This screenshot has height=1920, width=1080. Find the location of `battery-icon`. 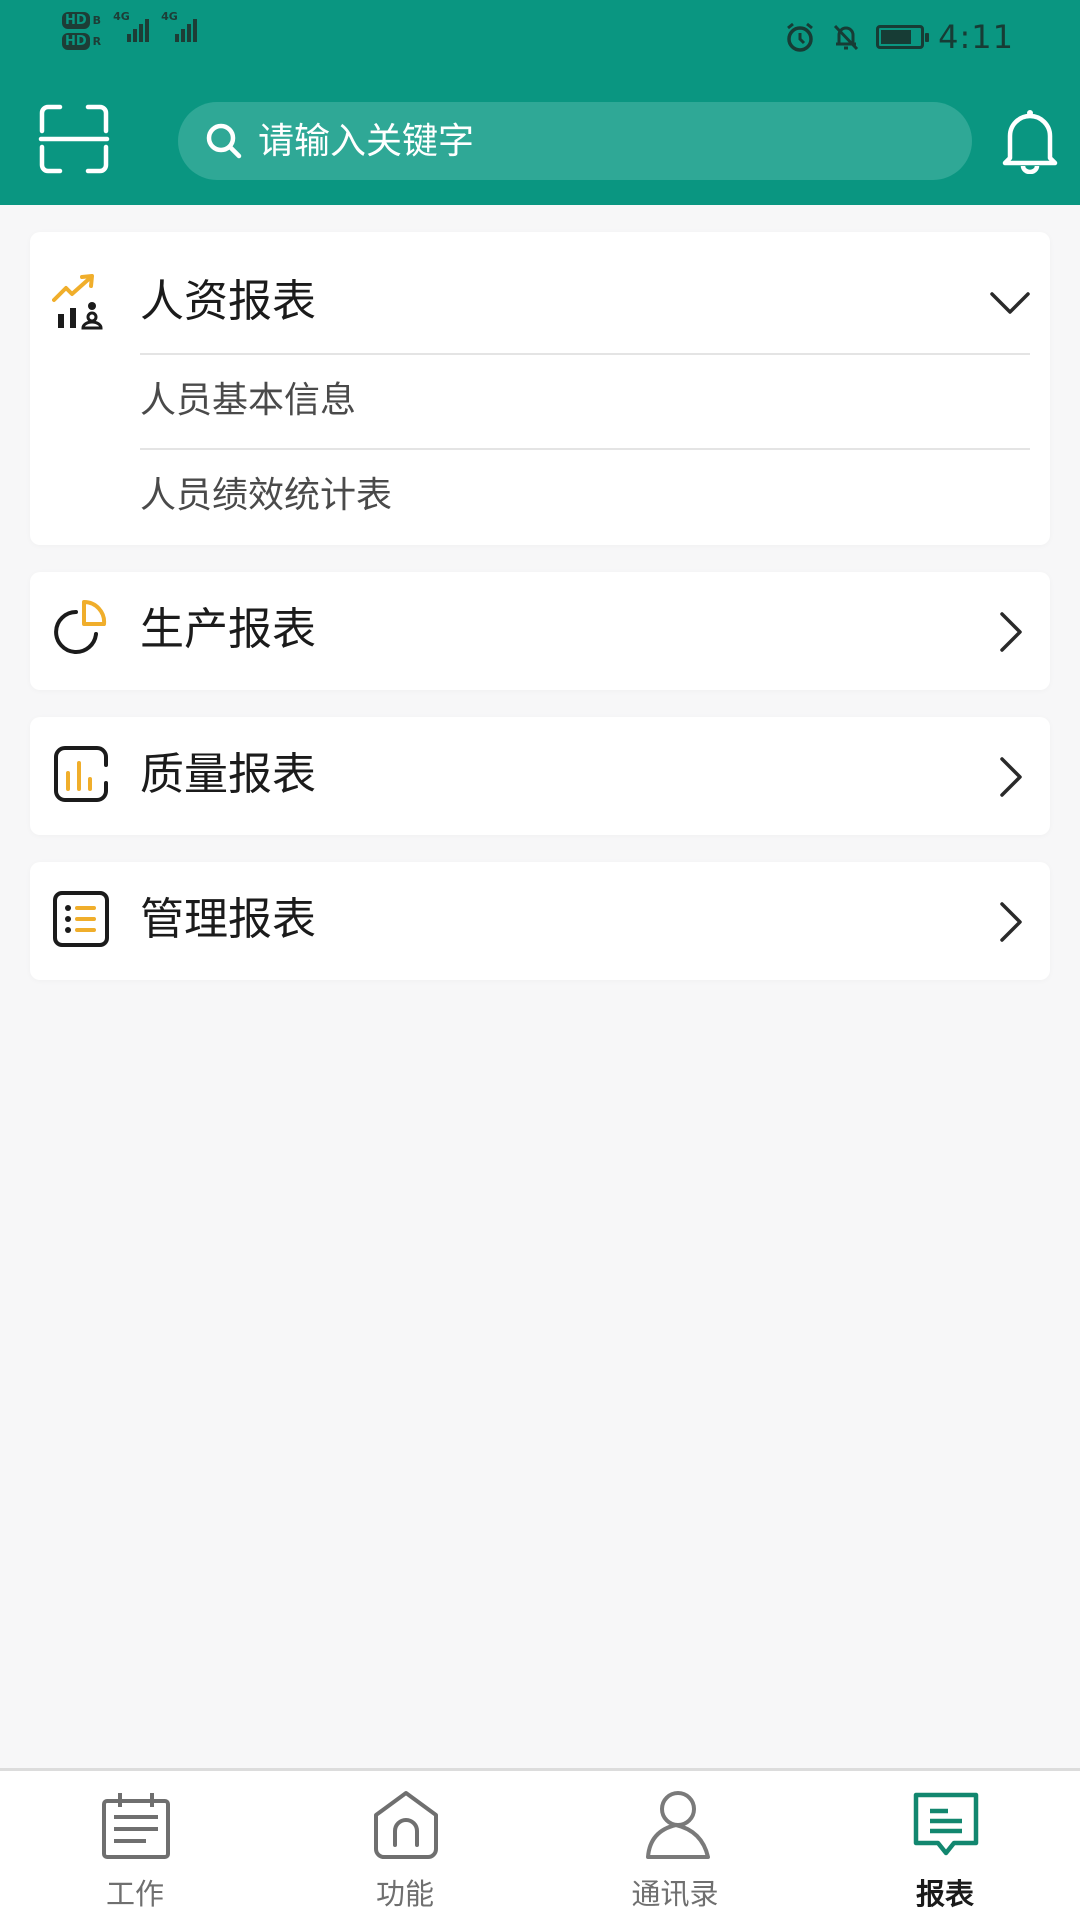

battery-icon is located at coordinates (903, 37).